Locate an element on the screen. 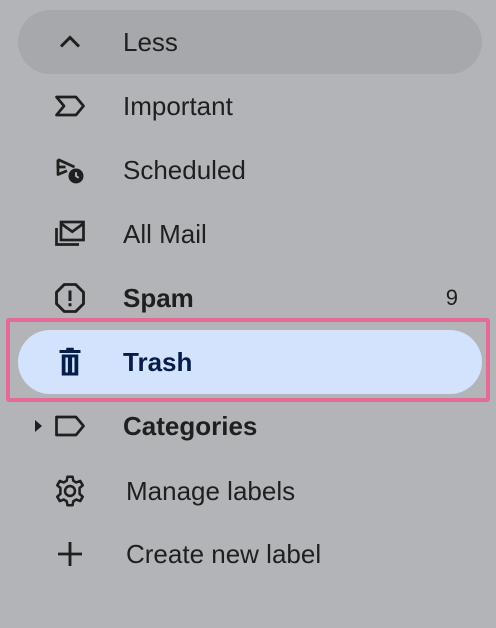 Image resolution: width=496 pixels, height=628 pixels. scheduled-send-icon is located at coordinates (70, 170).